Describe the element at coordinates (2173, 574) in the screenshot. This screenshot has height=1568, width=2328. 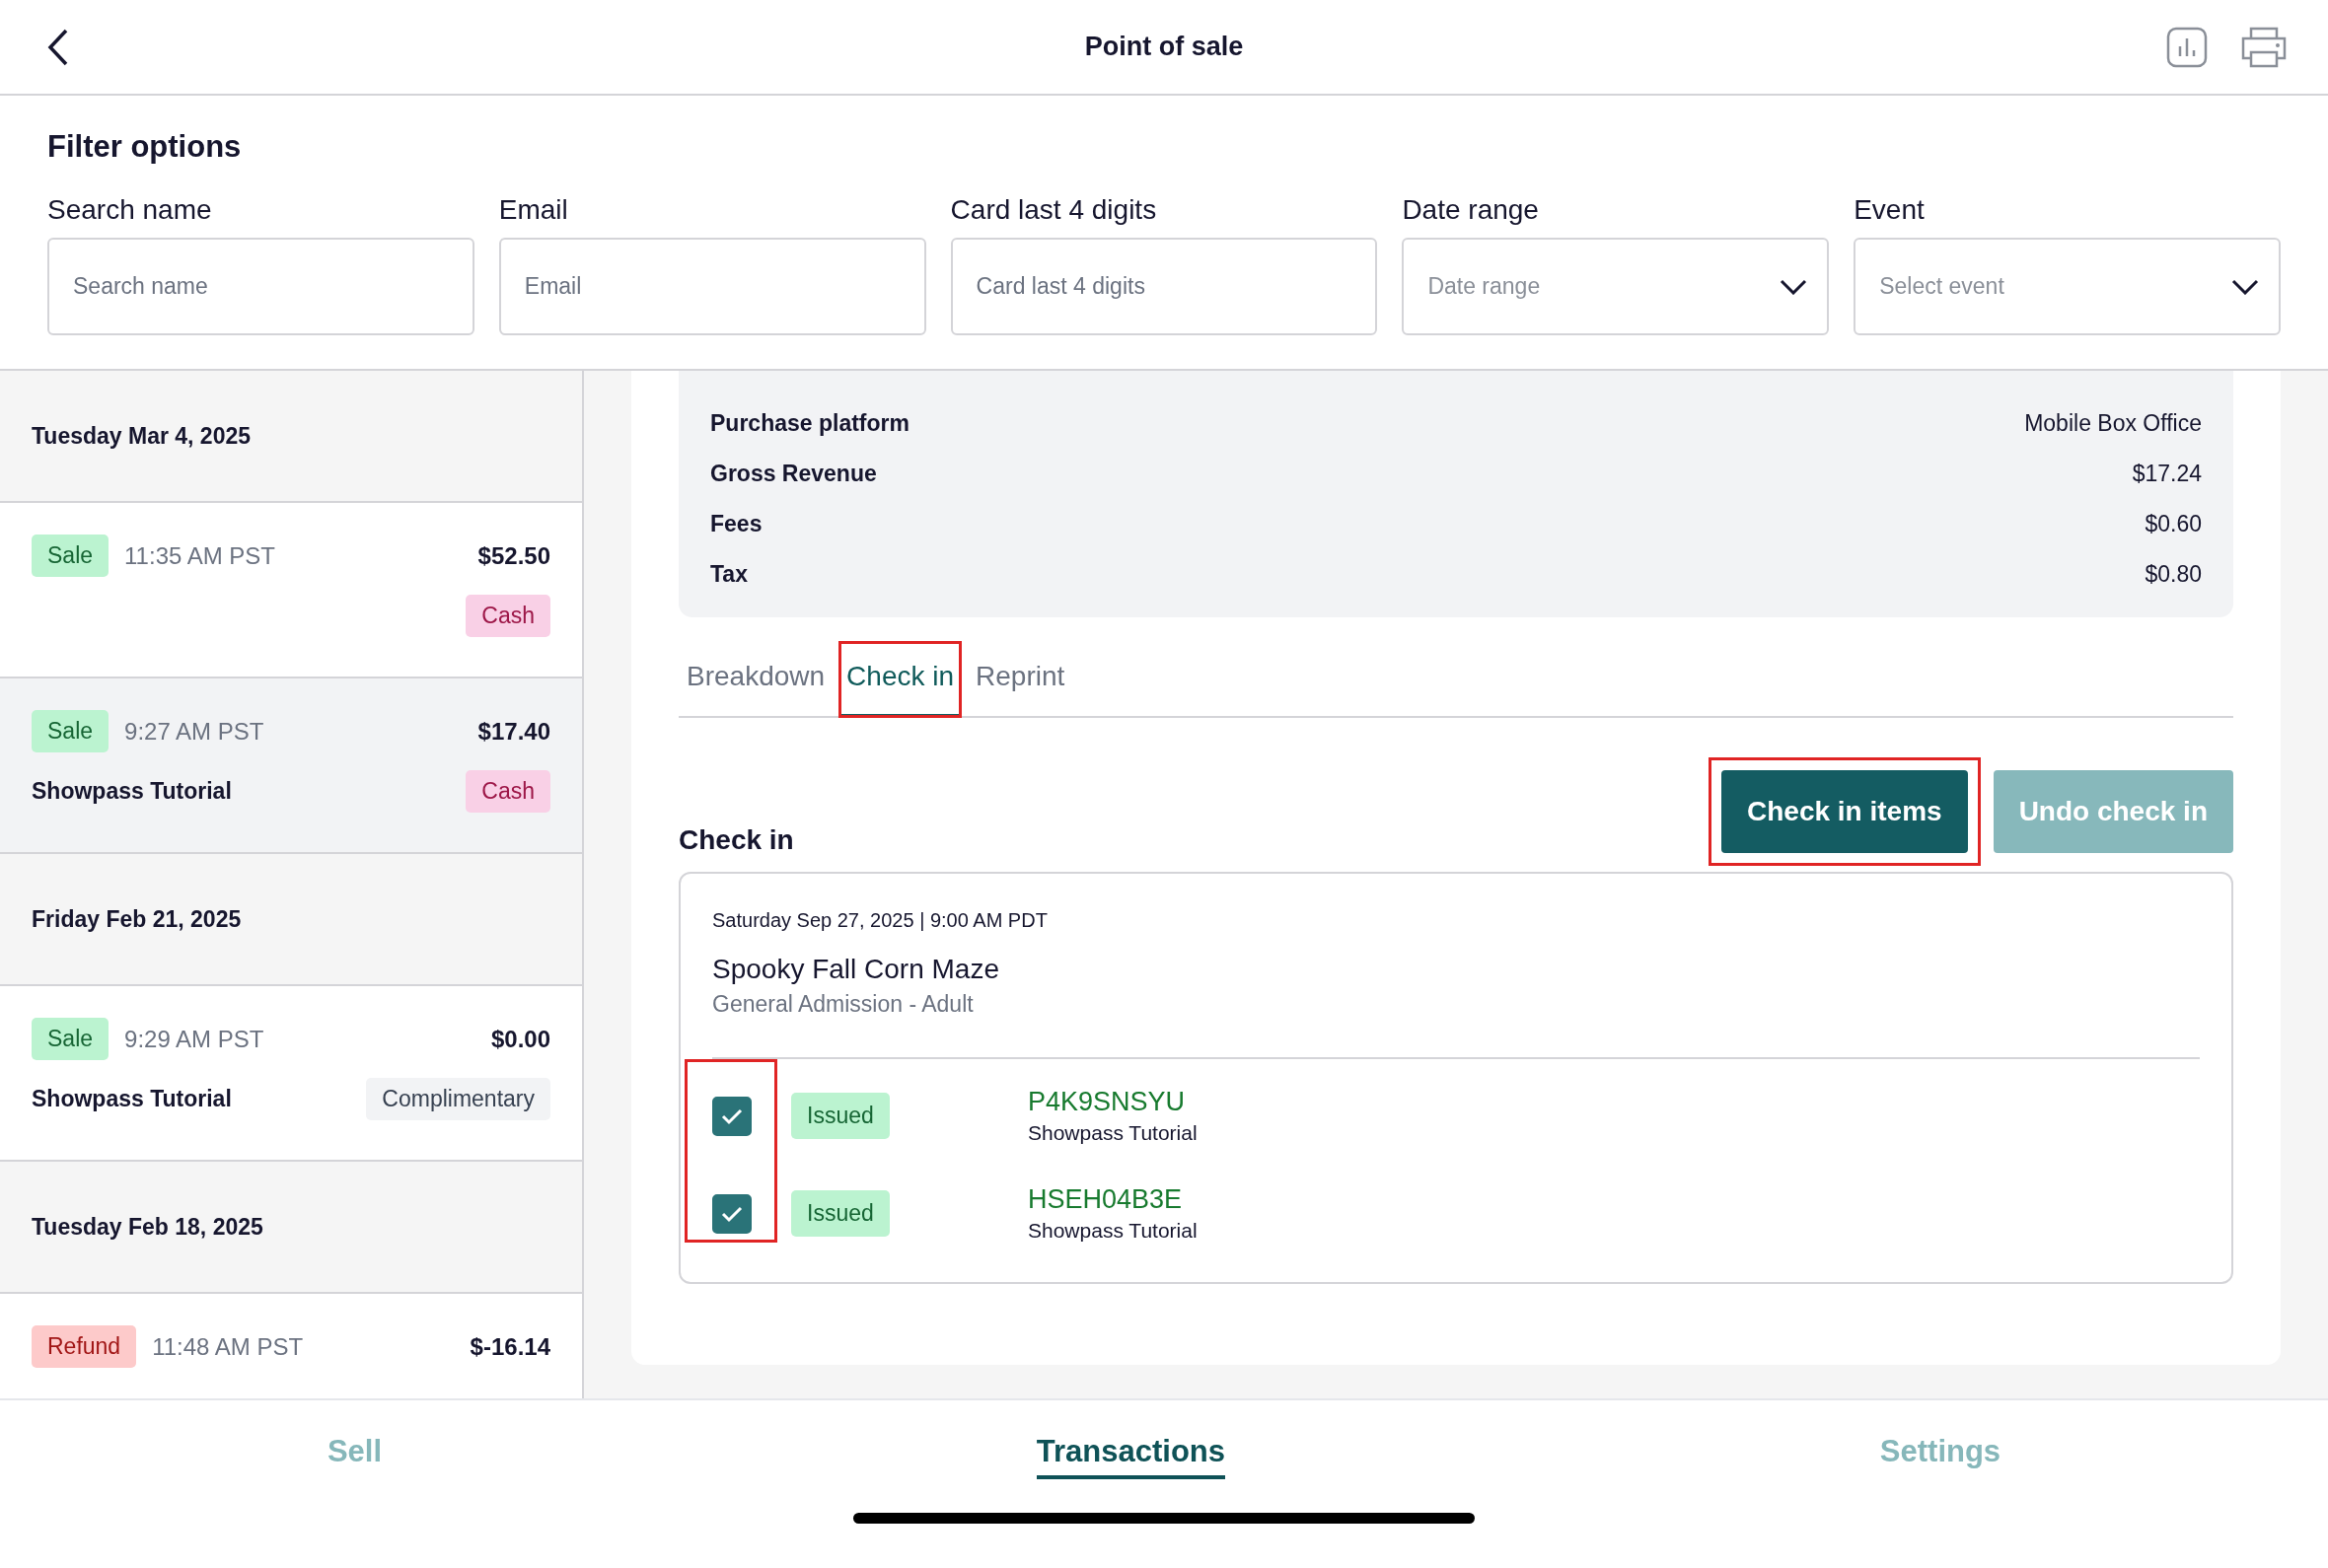
I see `detail-value: $0.80` at that location.